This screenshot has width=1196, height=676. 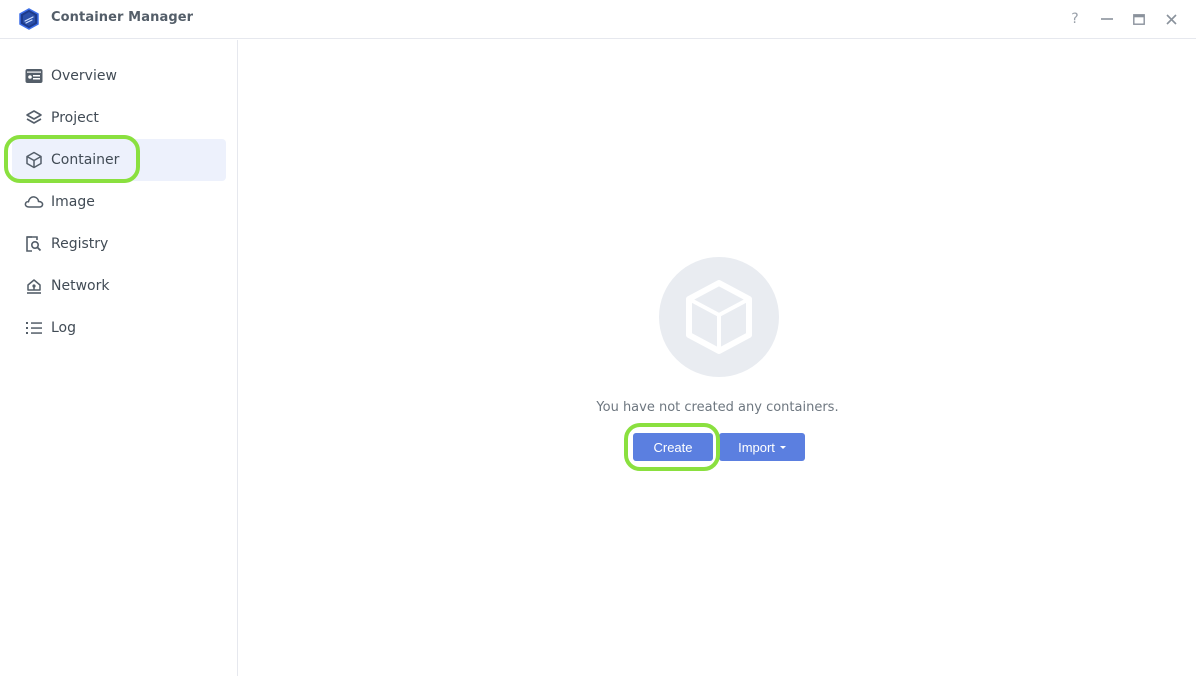 I want to click on sidebar-item-network: Network, so click(x=119, y=286).